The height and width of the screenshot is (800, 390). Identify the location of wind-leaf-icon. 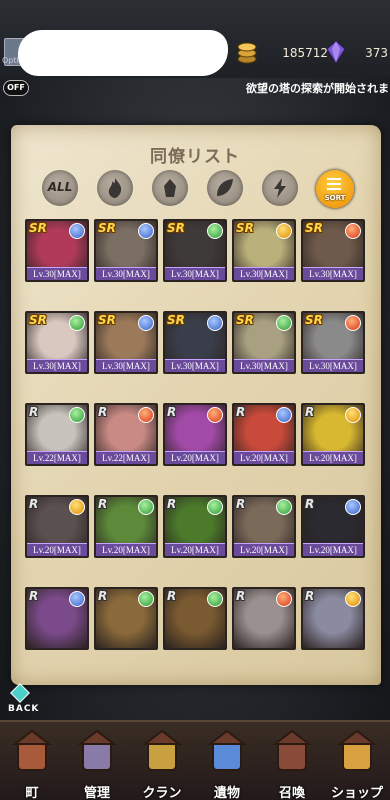
(225, 187).